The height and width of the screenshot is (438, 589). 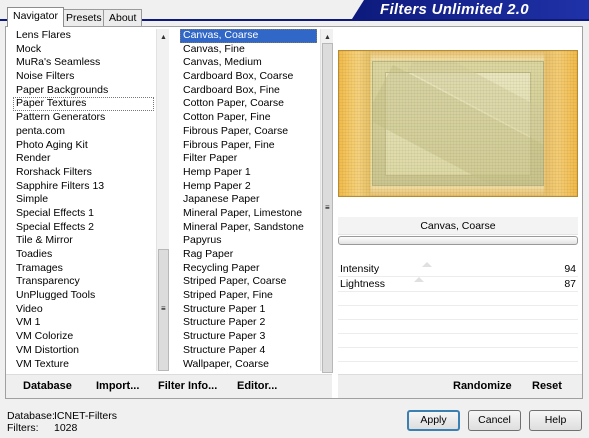 What do you see at coordinates (35, 17) in the screenshot?
I see `tab-navigator: Navigator` at bounding box center [35, 17].